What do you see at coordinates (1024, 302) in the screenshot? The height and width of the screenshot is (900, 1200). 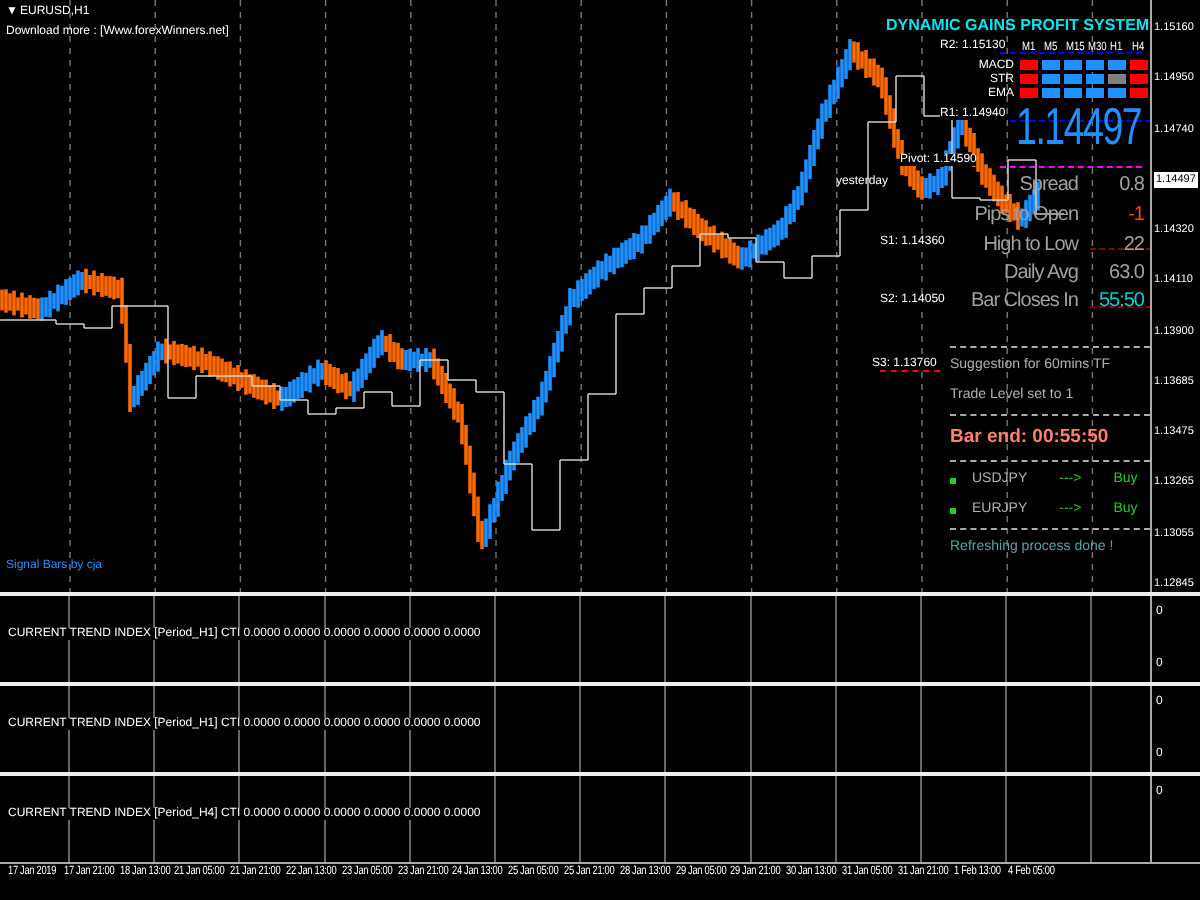 I see `stat-label: Bar Closes In` at bounding box center [1024, 302].